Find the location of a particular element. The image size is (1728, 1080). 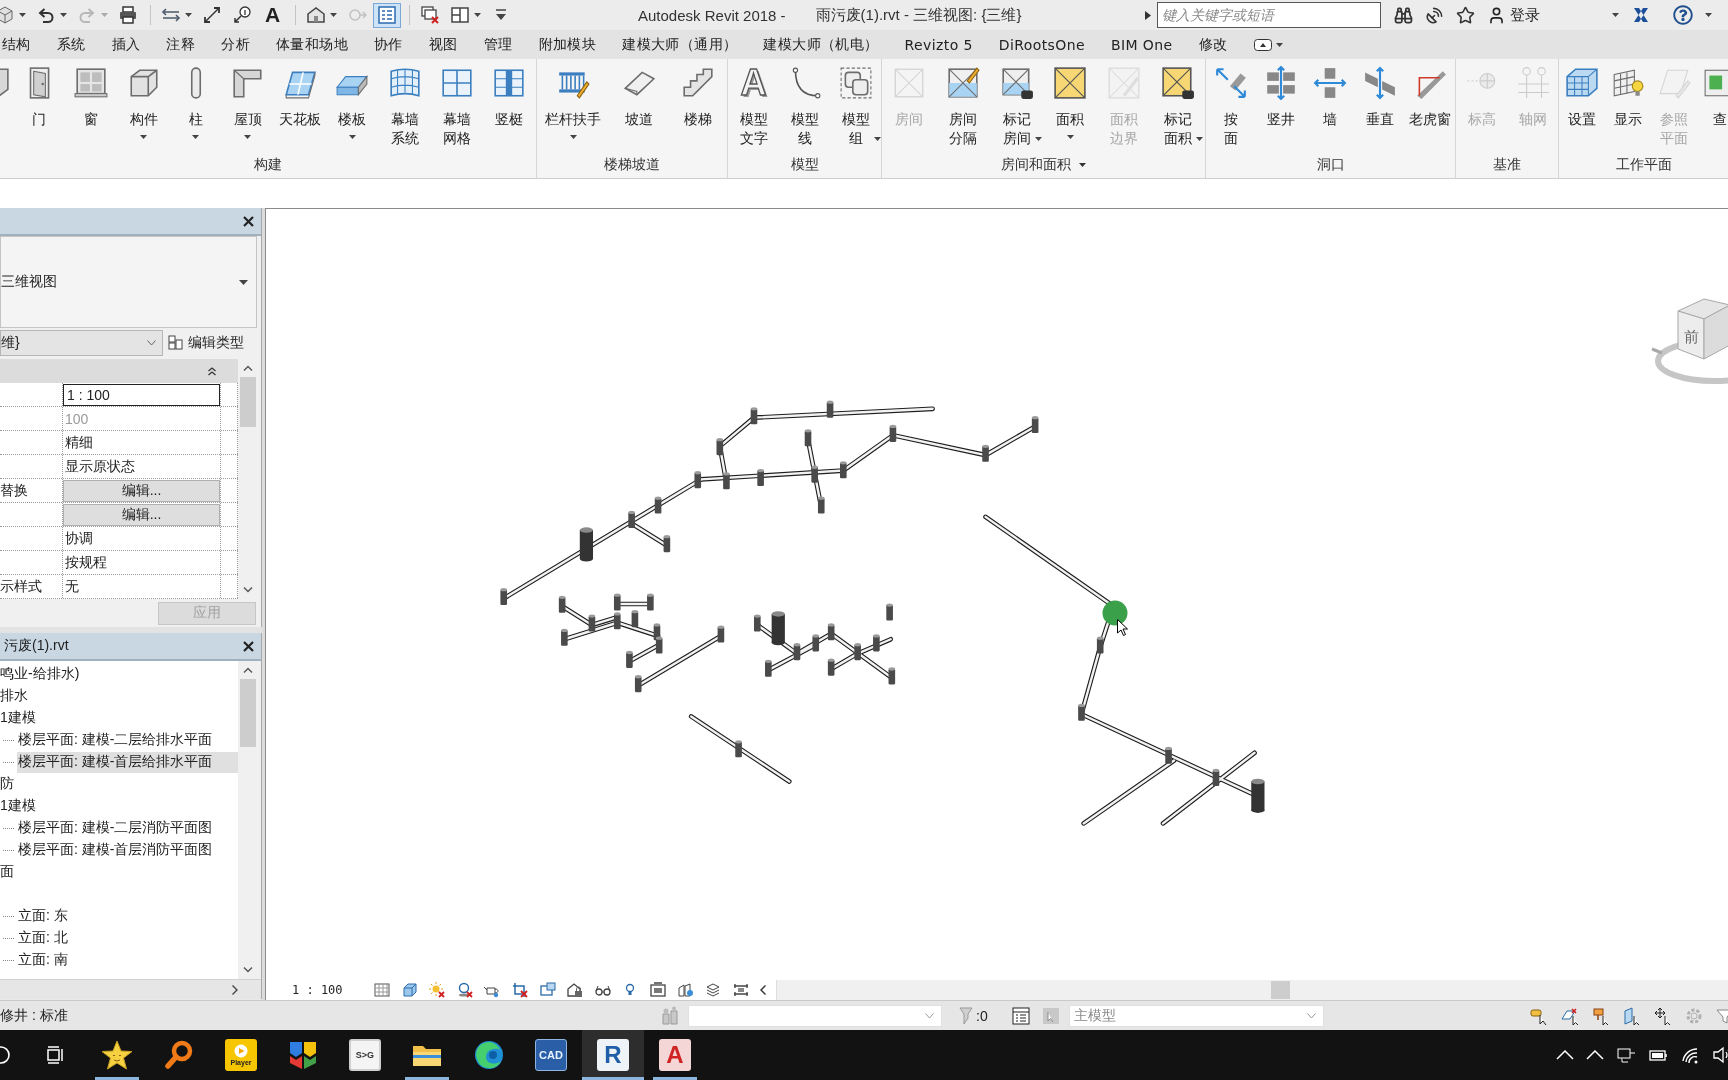

tree-item: 楼层平面: 建模-二层给排水平面 is located at coordinates (127, 740).